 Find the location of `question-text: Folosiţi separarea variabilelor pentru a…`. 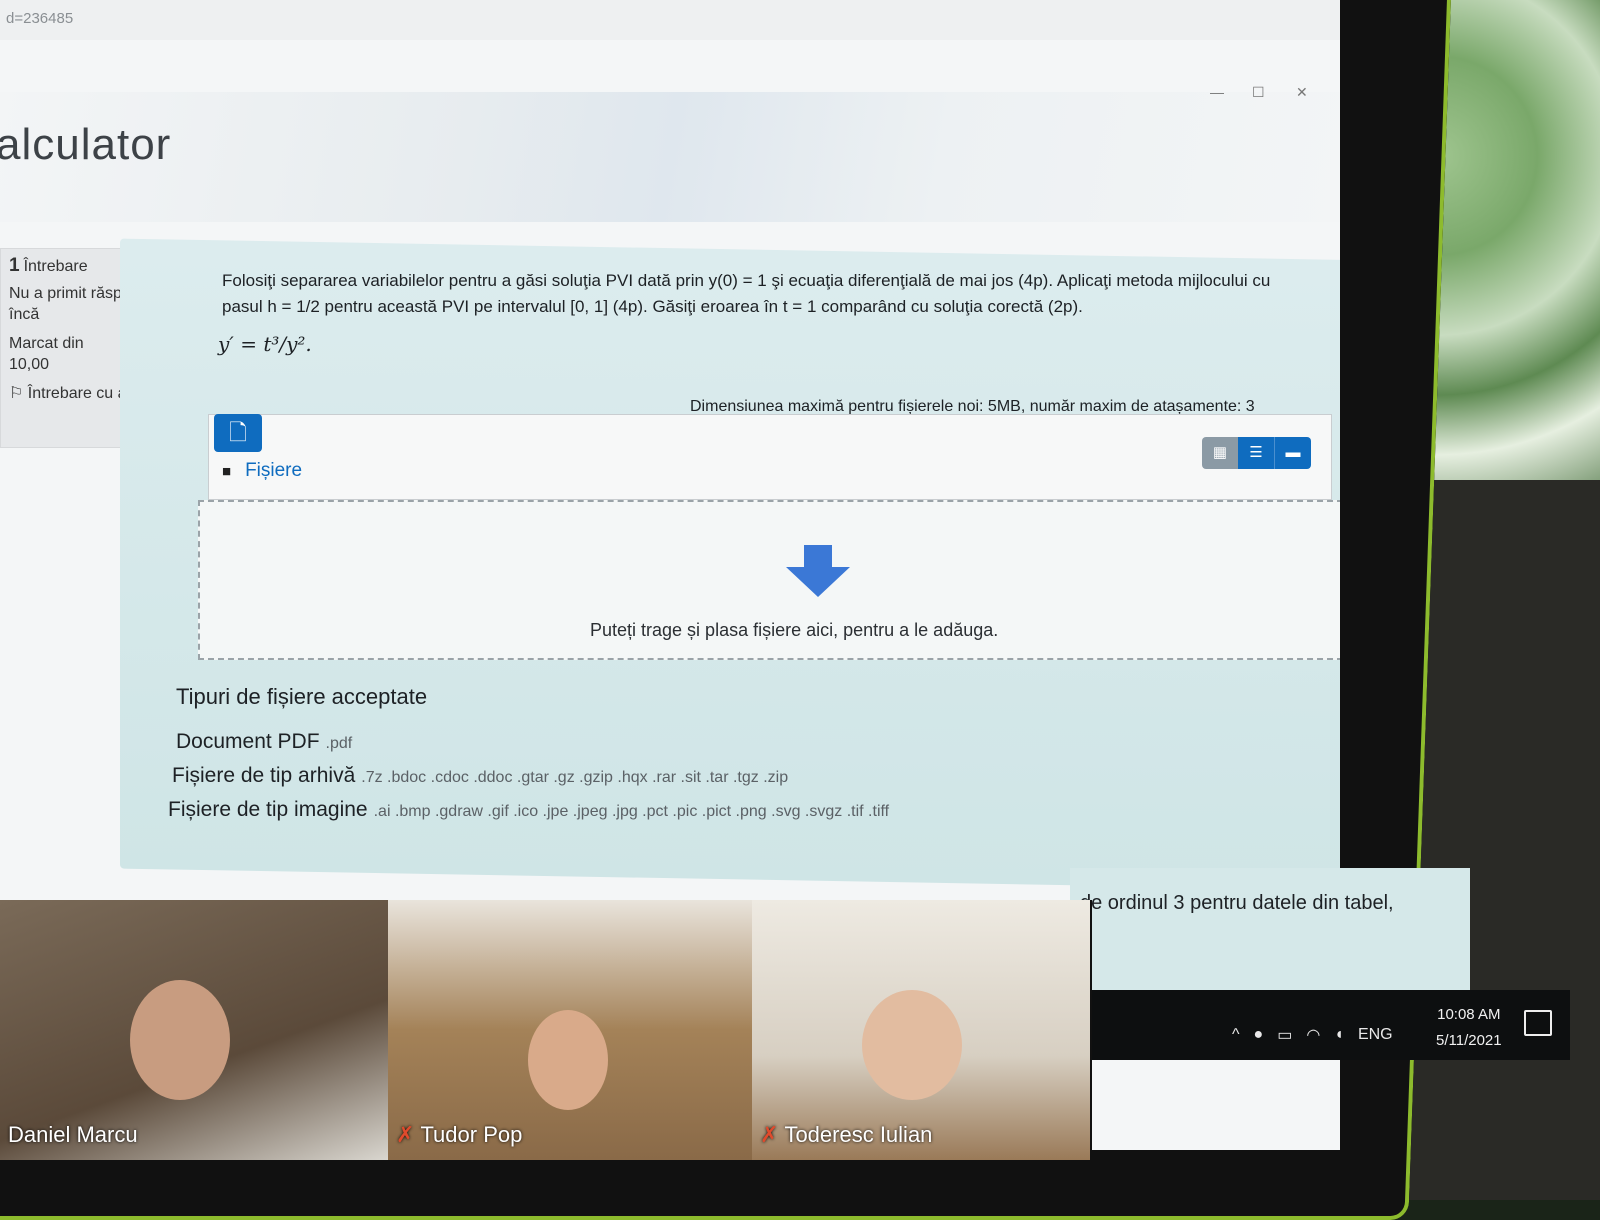

question-text: Folosiţi separarea variabilelor pentru a… is located at coordinates (746, 293).